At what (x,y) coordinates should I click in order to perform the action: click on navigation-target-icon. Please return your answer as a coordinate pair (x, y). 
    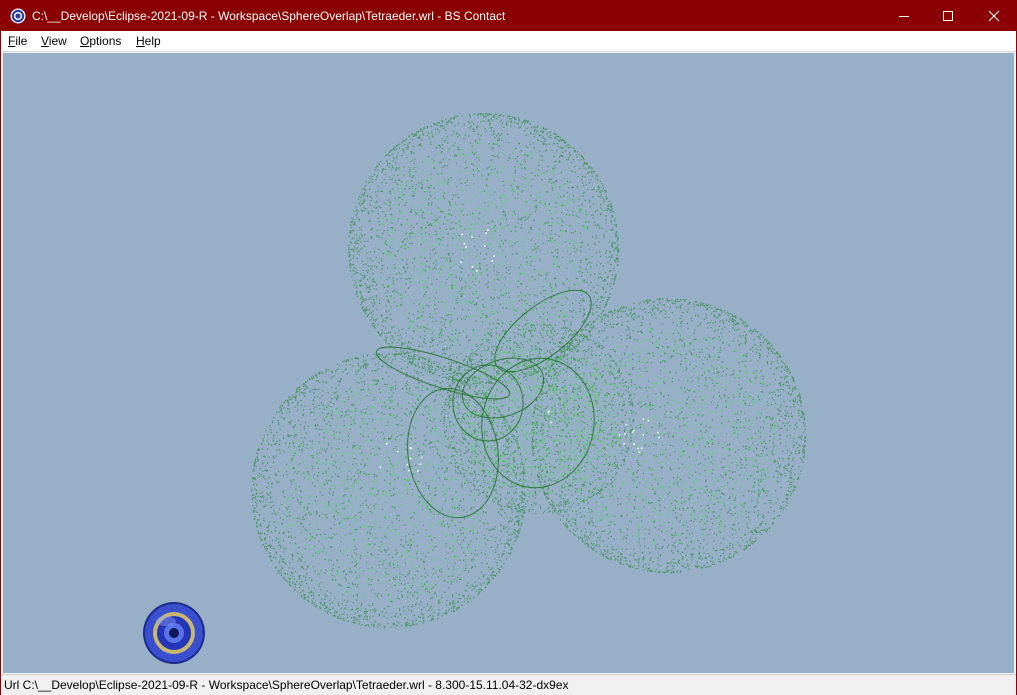
    Looking at the image, I should click on (174, 633).